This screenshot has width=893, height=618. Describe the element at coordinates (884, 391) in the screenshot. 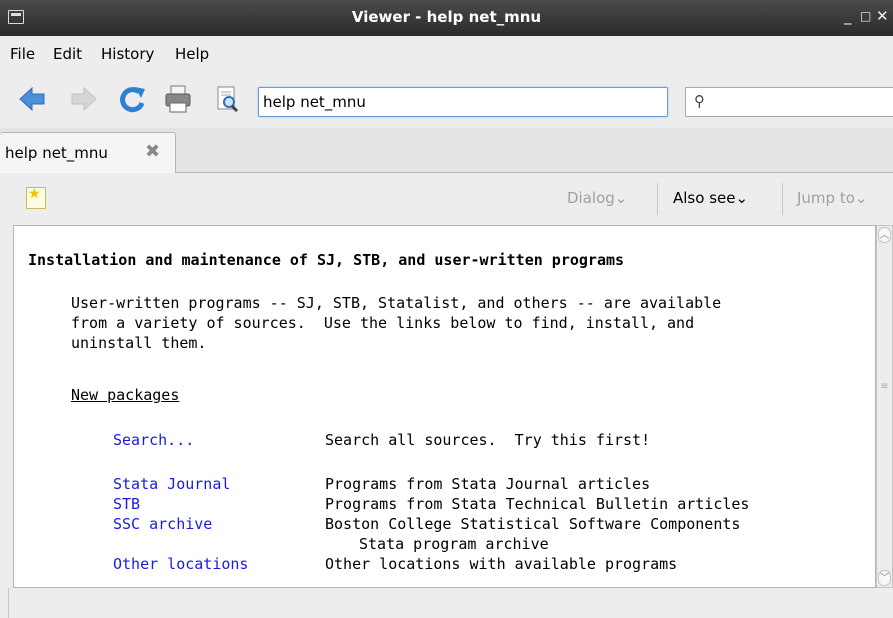

I see `scroll-grip-icon: ≡` at that location.